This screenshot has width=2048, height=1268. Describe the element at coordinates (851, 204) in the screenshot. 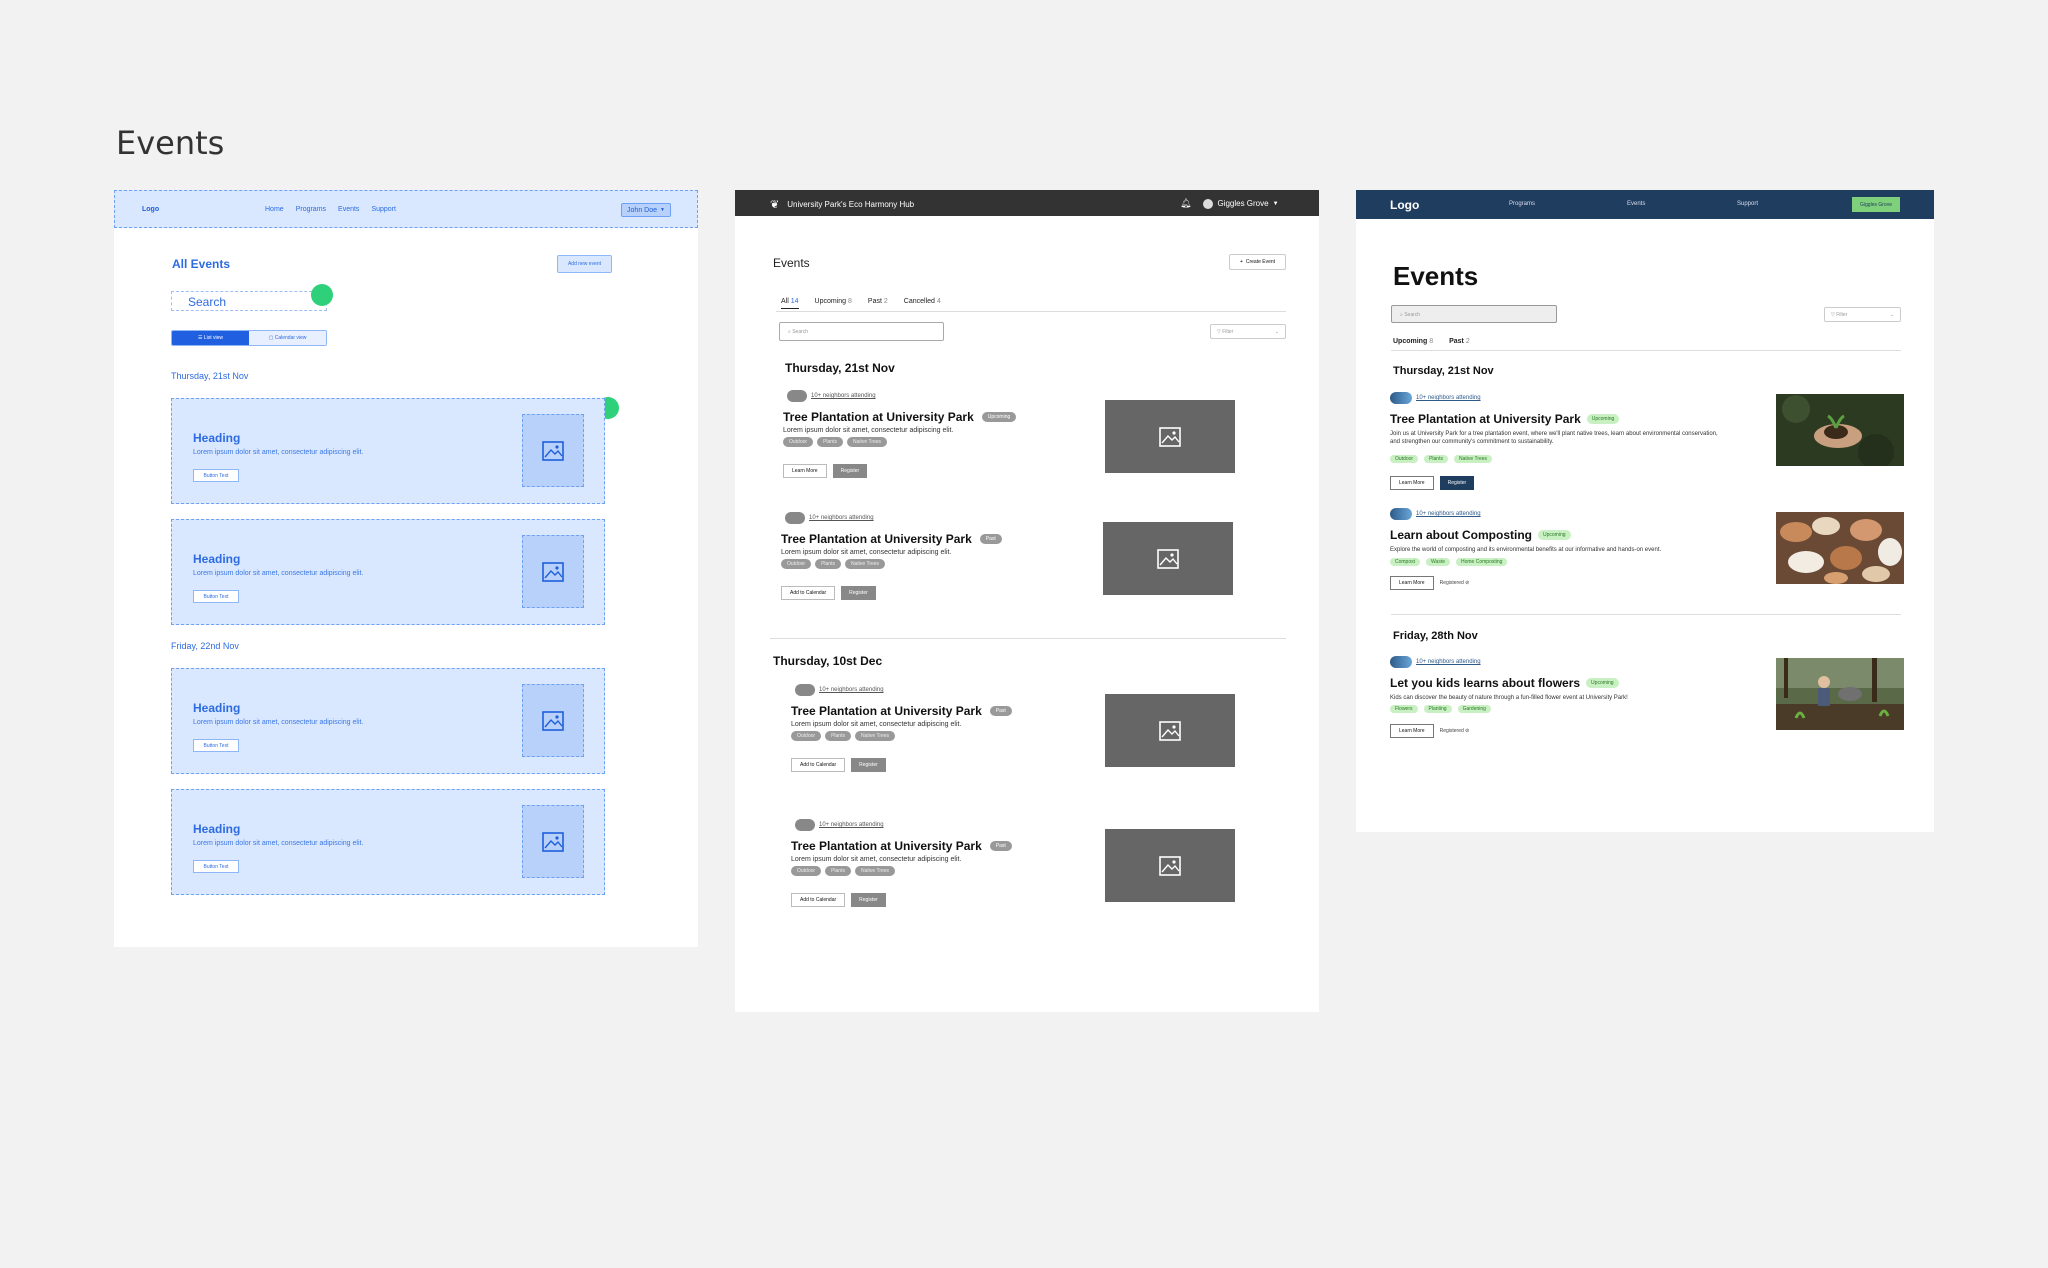

I see `brand-name: University Park's Eco Harmony Hub` at that location.